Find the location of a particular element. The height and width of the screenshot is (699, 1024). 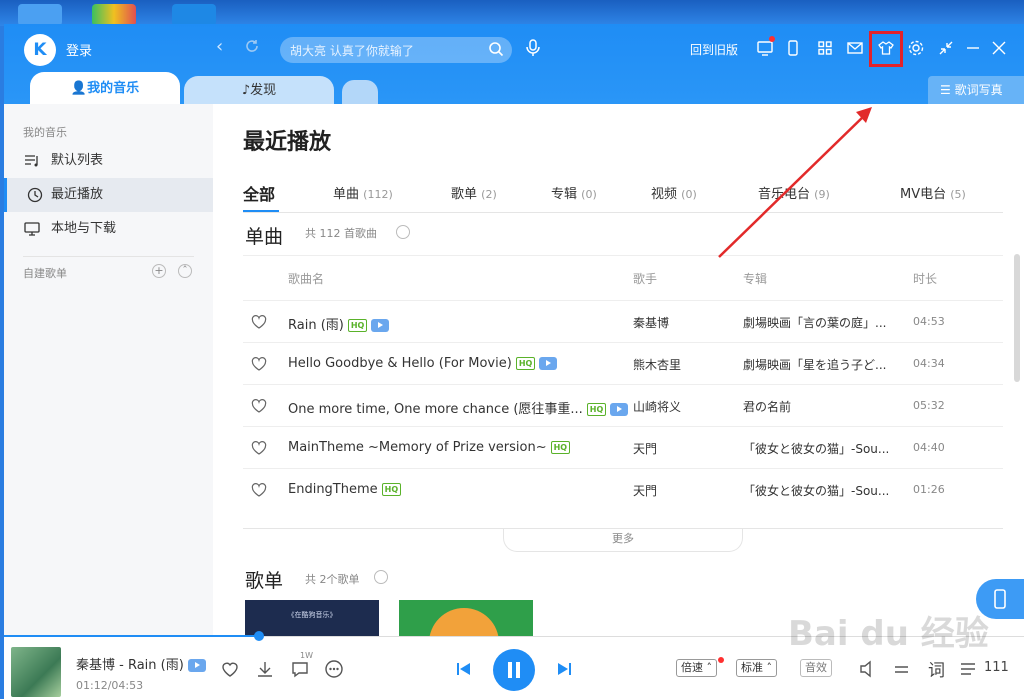

filter-tab-playlists: 歌单 (2) is located at coordinates (474, 192).